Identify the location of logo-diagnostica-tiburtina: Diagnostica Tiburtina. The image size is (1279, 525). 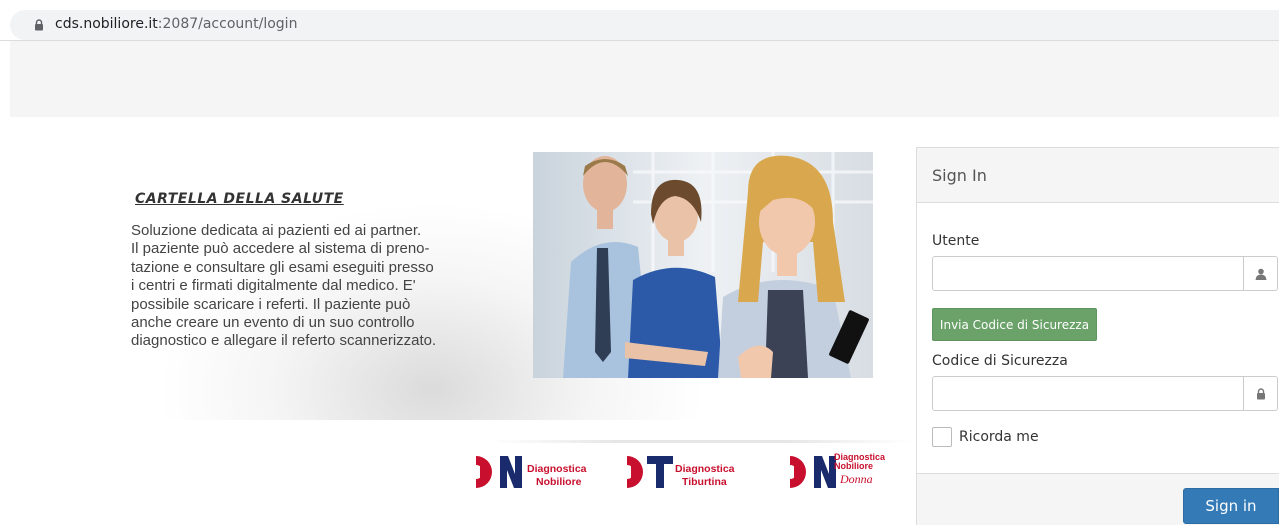
(685, 473).